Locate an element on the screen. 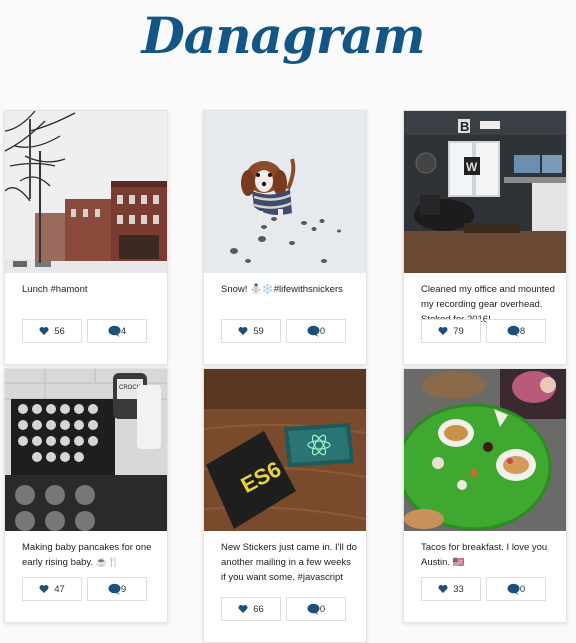 Image resolution: width=576 pixels, height=643 pixels. post-actions: 33 0 is located at coordinates (485, 592).